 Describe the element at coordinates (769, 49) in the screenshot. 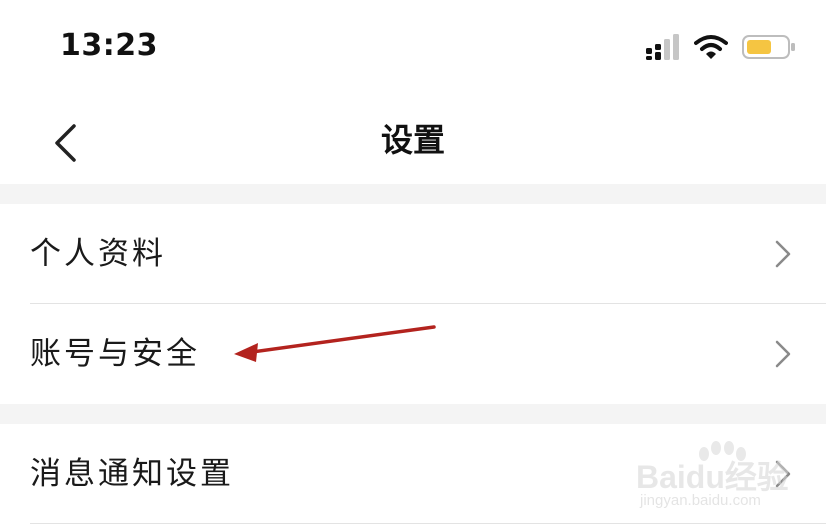

I see `battery-icon` at that location.